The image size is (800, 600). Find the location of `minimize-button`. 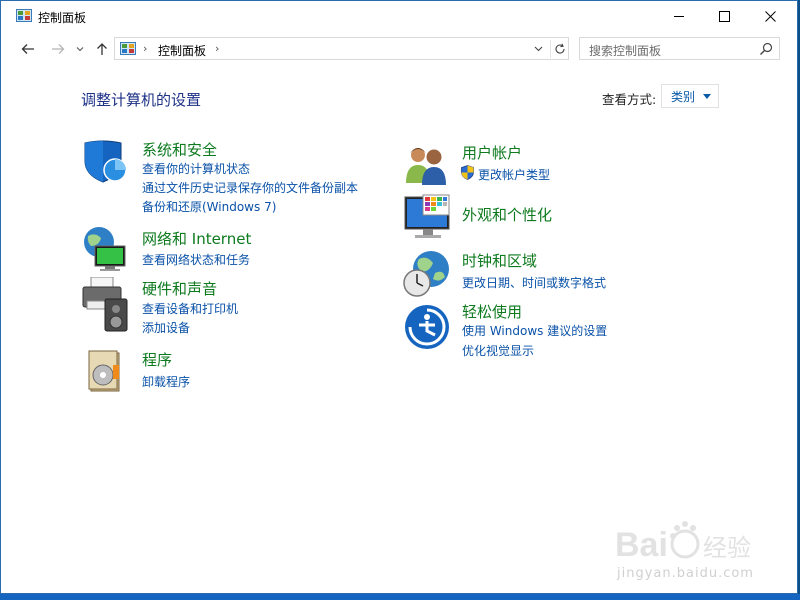

minimize-button is located at coordinates (679, 16).